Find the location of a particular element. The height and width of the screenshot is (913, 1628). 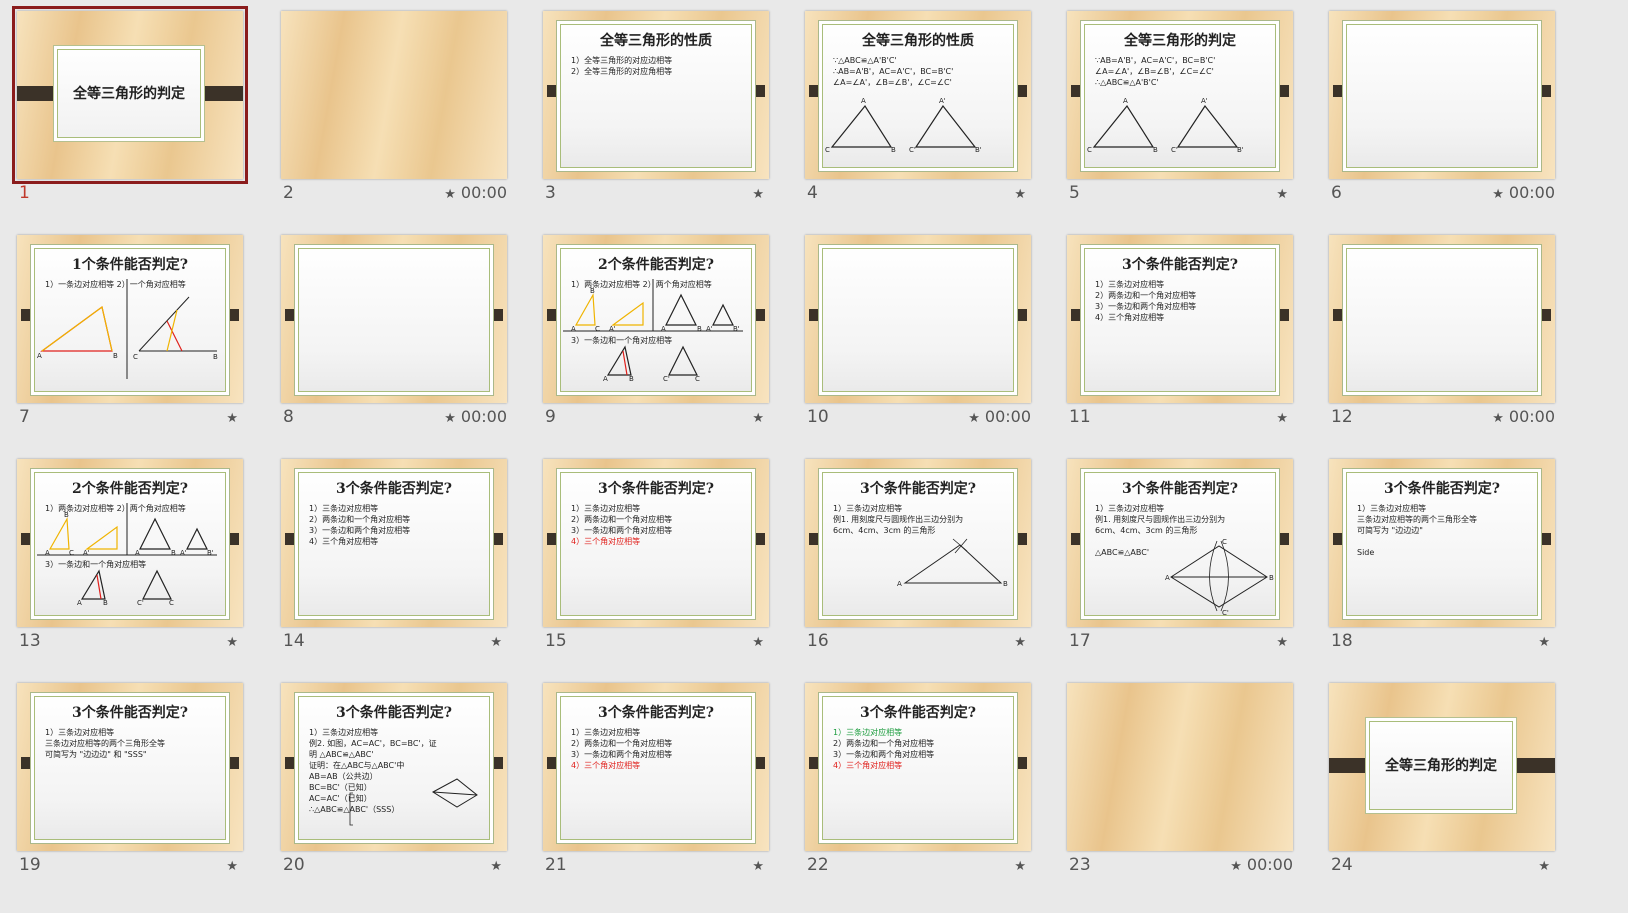

slide-thumbnail-2: 2 ★ 00:00 is located at coordinates (394, 109).